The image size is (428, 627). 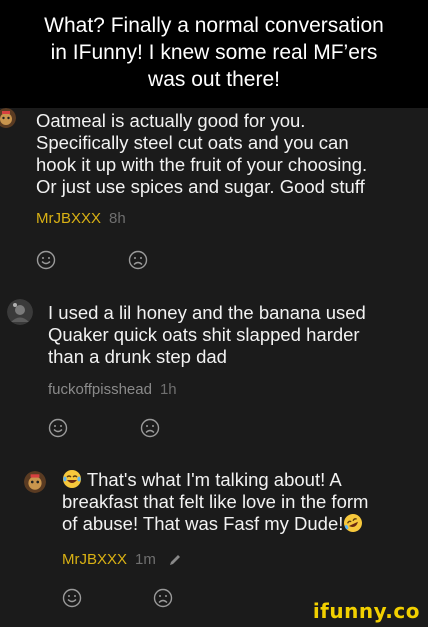 I want to click on comment-time: 1m, so click(x=145, y=559).